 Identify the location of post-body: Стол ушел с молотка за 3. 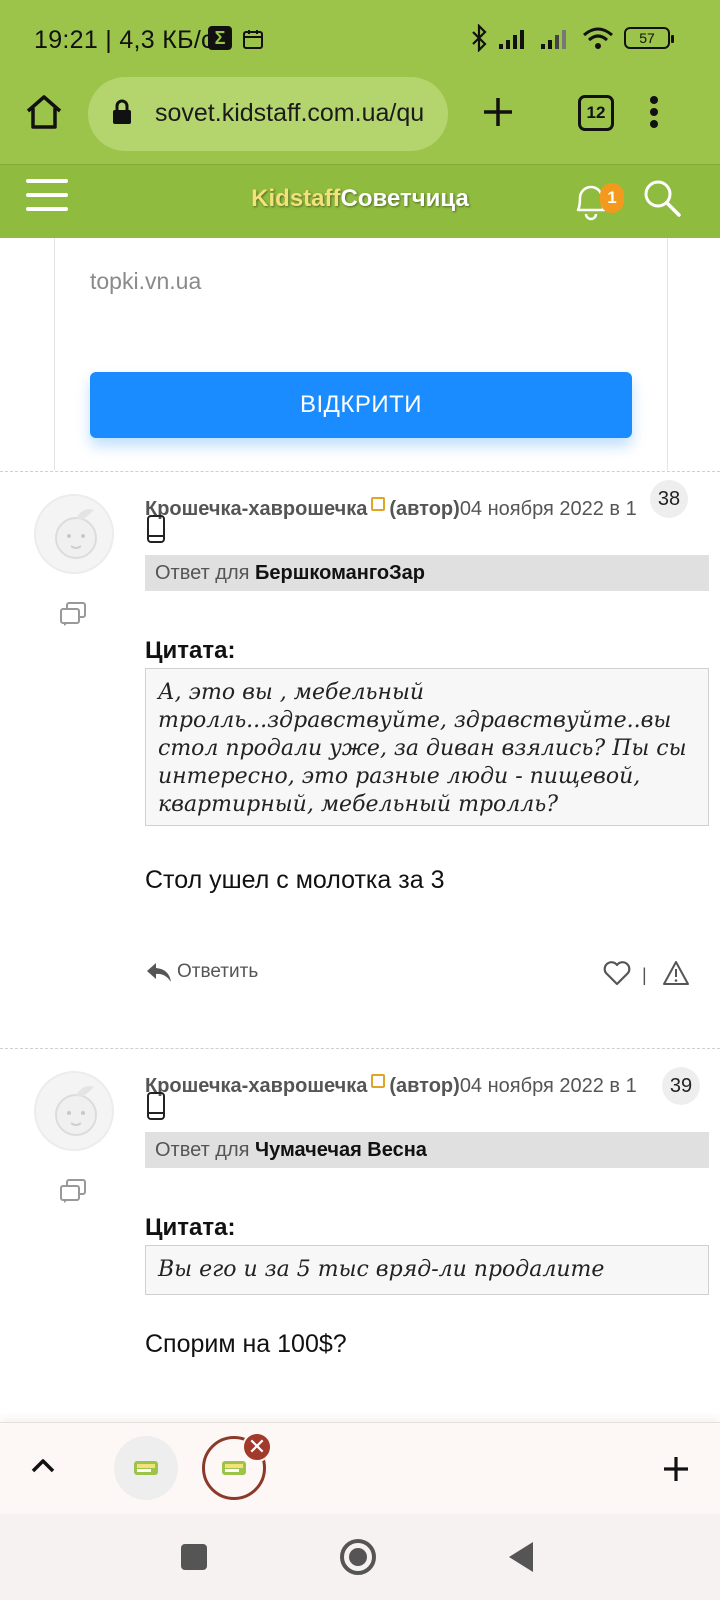
(295, 880).